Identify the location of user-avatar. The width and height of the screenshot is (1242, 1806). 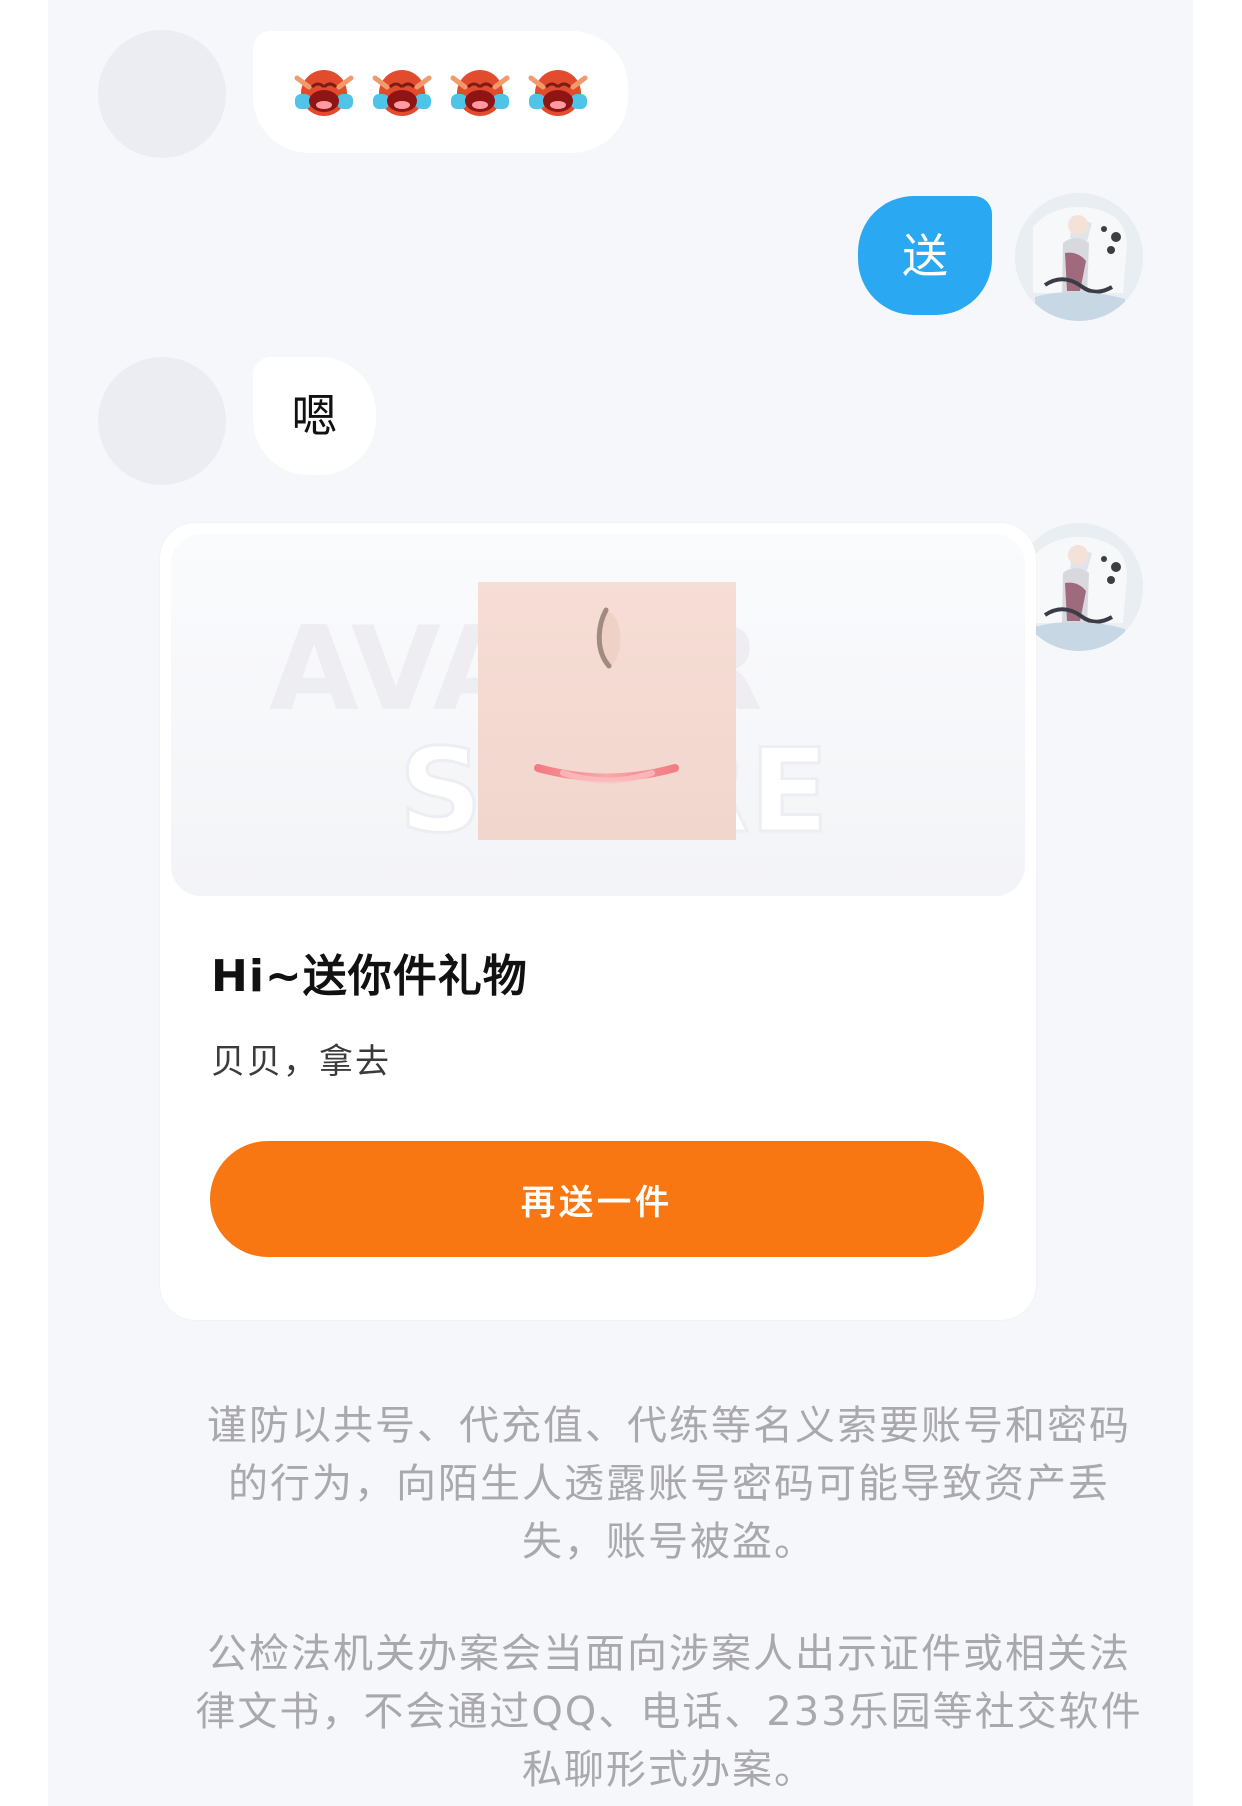
(1079, 257).